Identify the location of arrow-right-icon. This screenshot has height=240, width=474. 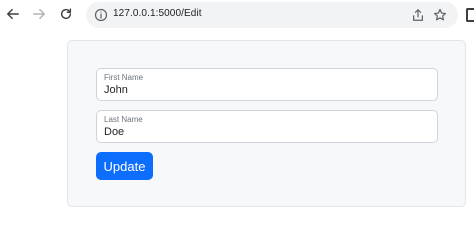
(39, 14).